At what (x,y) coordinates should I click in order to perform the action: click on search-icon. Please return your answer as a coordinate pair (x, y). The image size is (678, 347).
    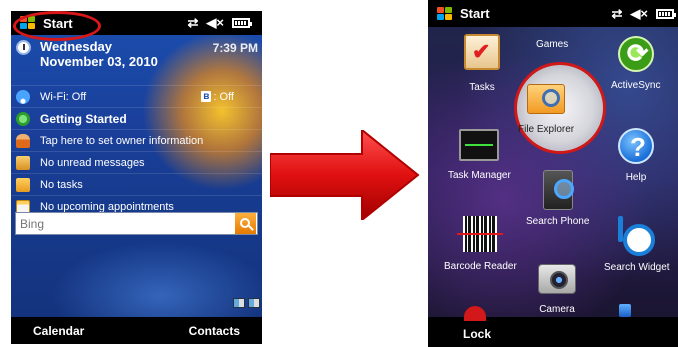
    Looking at the image, I should click on (244, 222).